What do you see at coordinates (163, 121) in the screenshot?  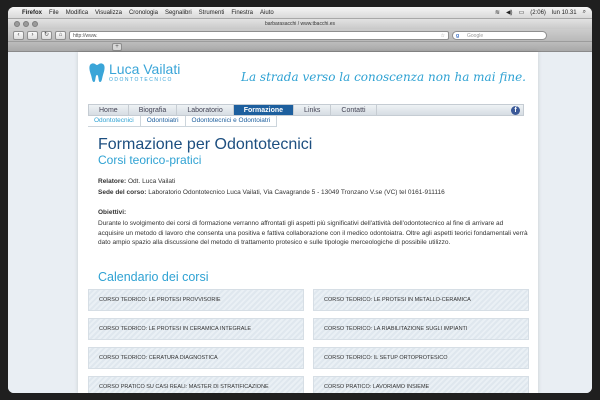 I see `subnav-odontoiatri: Odontoiatri` at bounding box center [163, 121].